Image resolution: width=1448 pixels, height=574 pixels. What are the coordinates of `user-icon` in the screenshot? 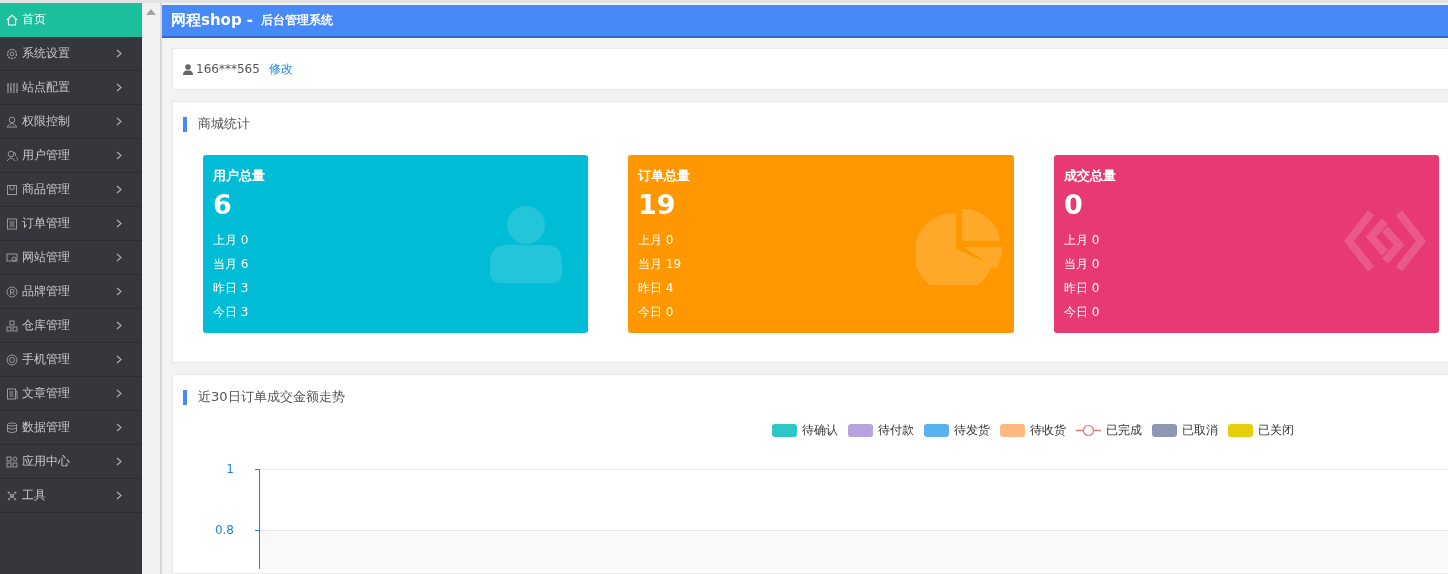 It's located at (188, 69).